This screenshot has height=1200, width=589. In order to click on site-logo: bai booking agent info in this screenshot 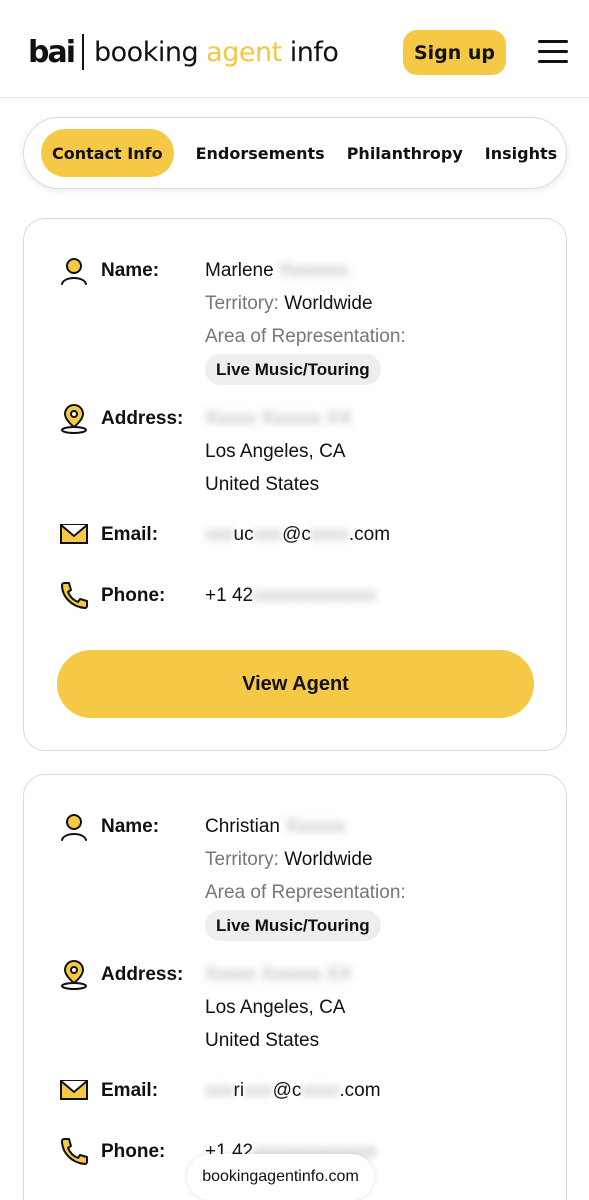, I will do `click(183, 52)`.